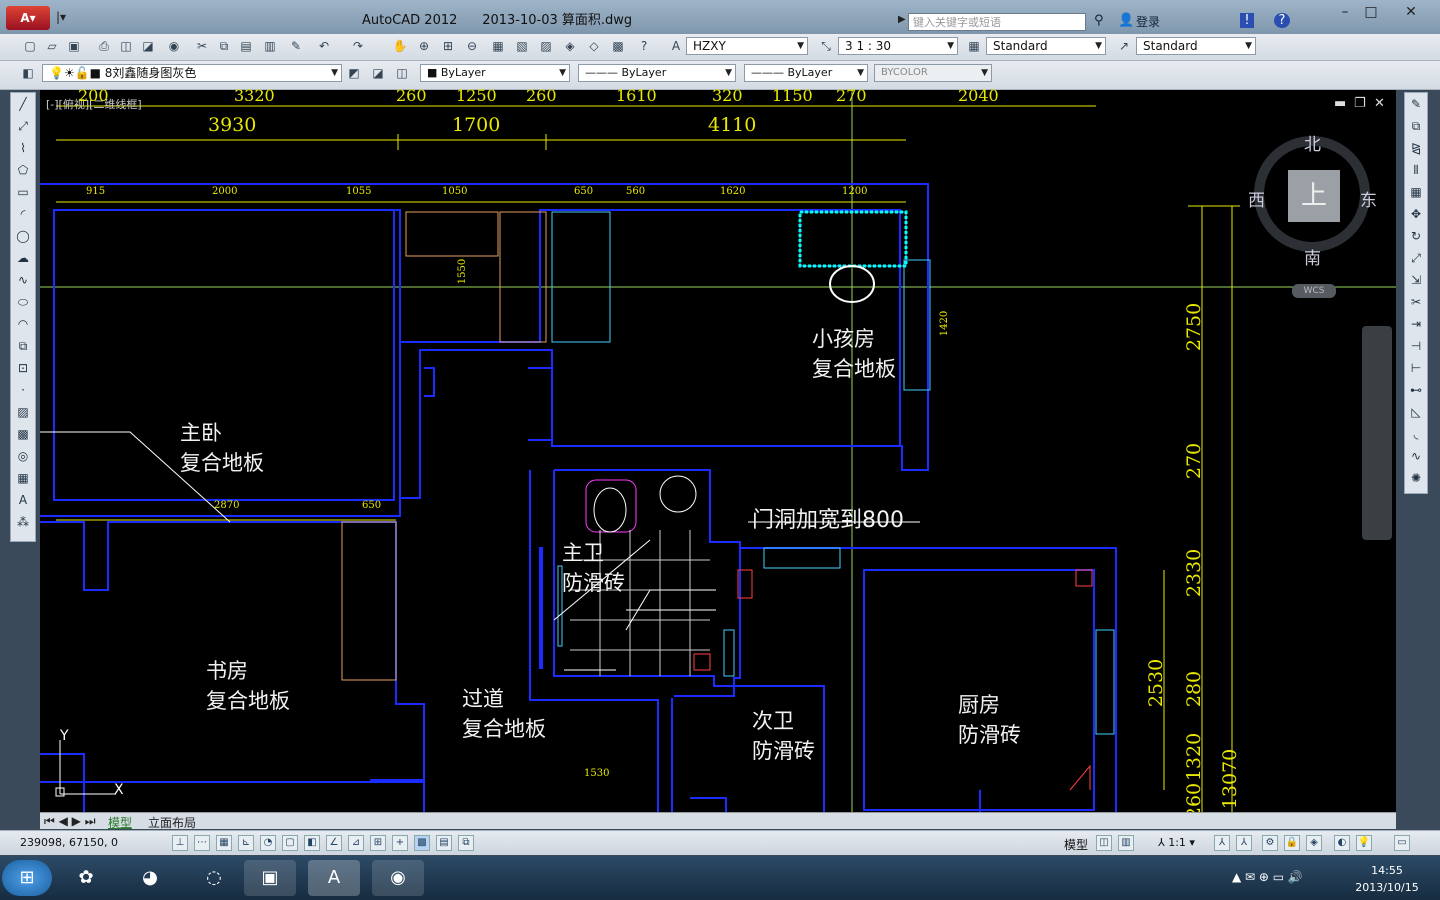  Describe the element at coordinates (1099, 20) in the screenshot. I see `binoculars-icon: ⚲` at that location.